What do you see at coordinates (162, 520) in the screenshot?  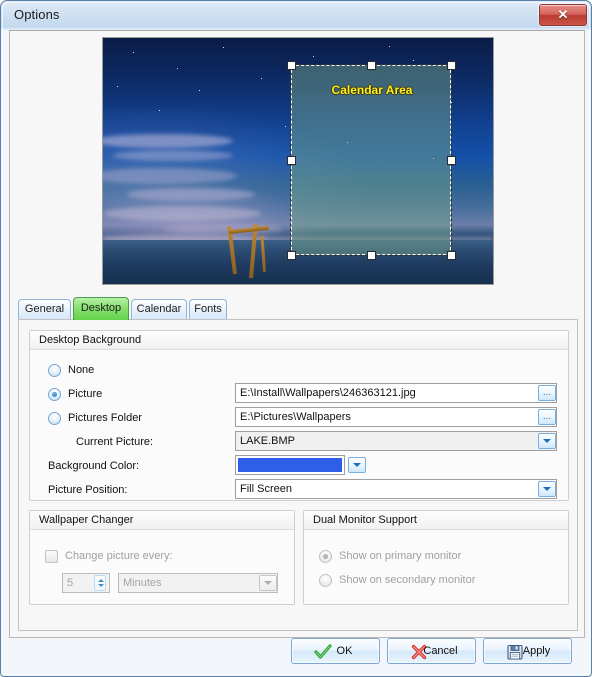 I see `group-wallpaper-changer-title: Wallpaper Changer` at bounding box center [162, 520].